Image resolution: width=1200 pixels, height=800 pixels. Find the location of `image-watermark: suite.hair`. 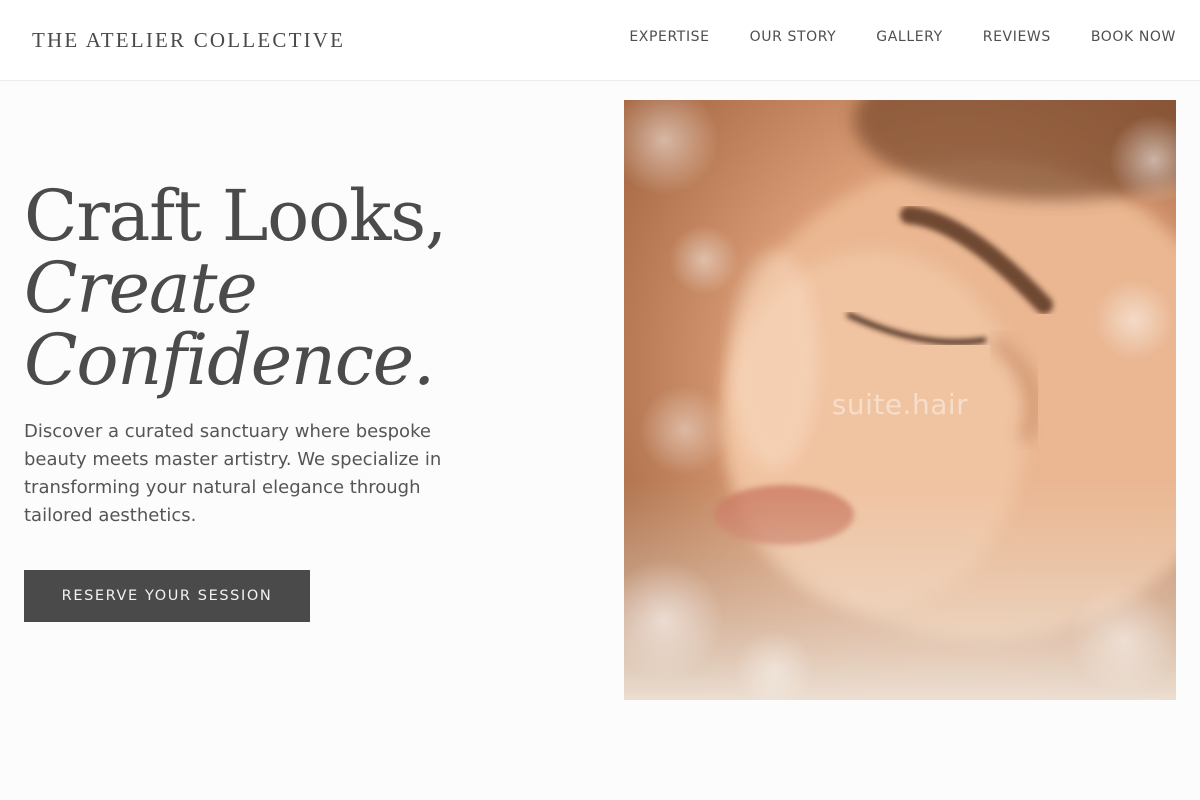

image-watermark: suite.hair is located at coordinates (900, 404).